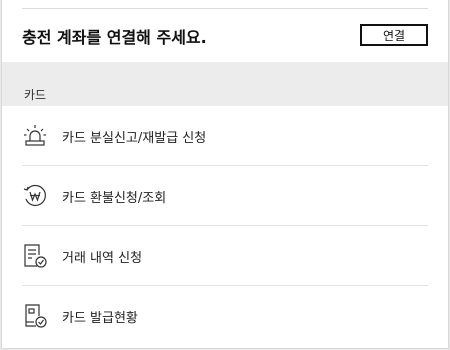  Describe the element at coordinates (35, 136) in the screenshot. I see `siren-icon` at that location.